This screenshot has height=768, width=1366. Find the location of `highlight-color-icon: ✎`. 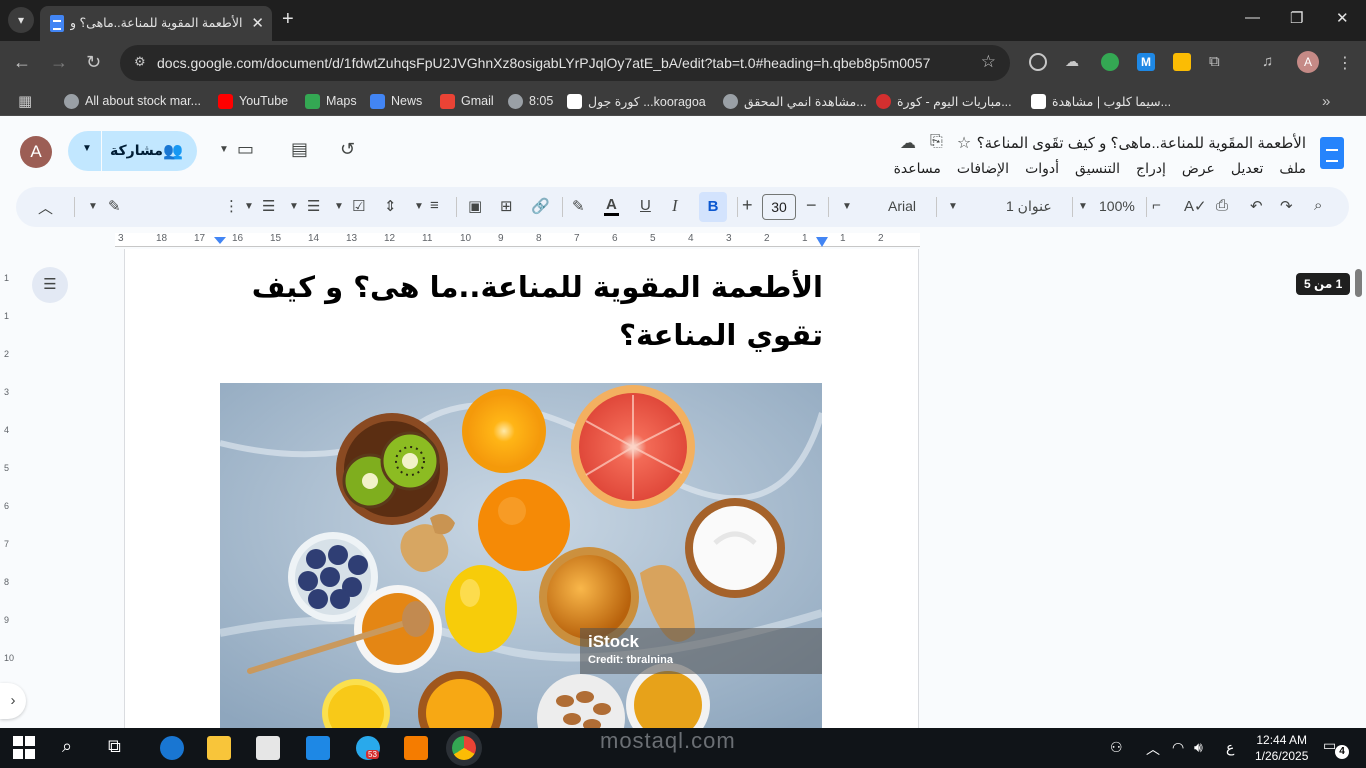

highlight-color-icon: ✎ is located at coordinates (578, 206).